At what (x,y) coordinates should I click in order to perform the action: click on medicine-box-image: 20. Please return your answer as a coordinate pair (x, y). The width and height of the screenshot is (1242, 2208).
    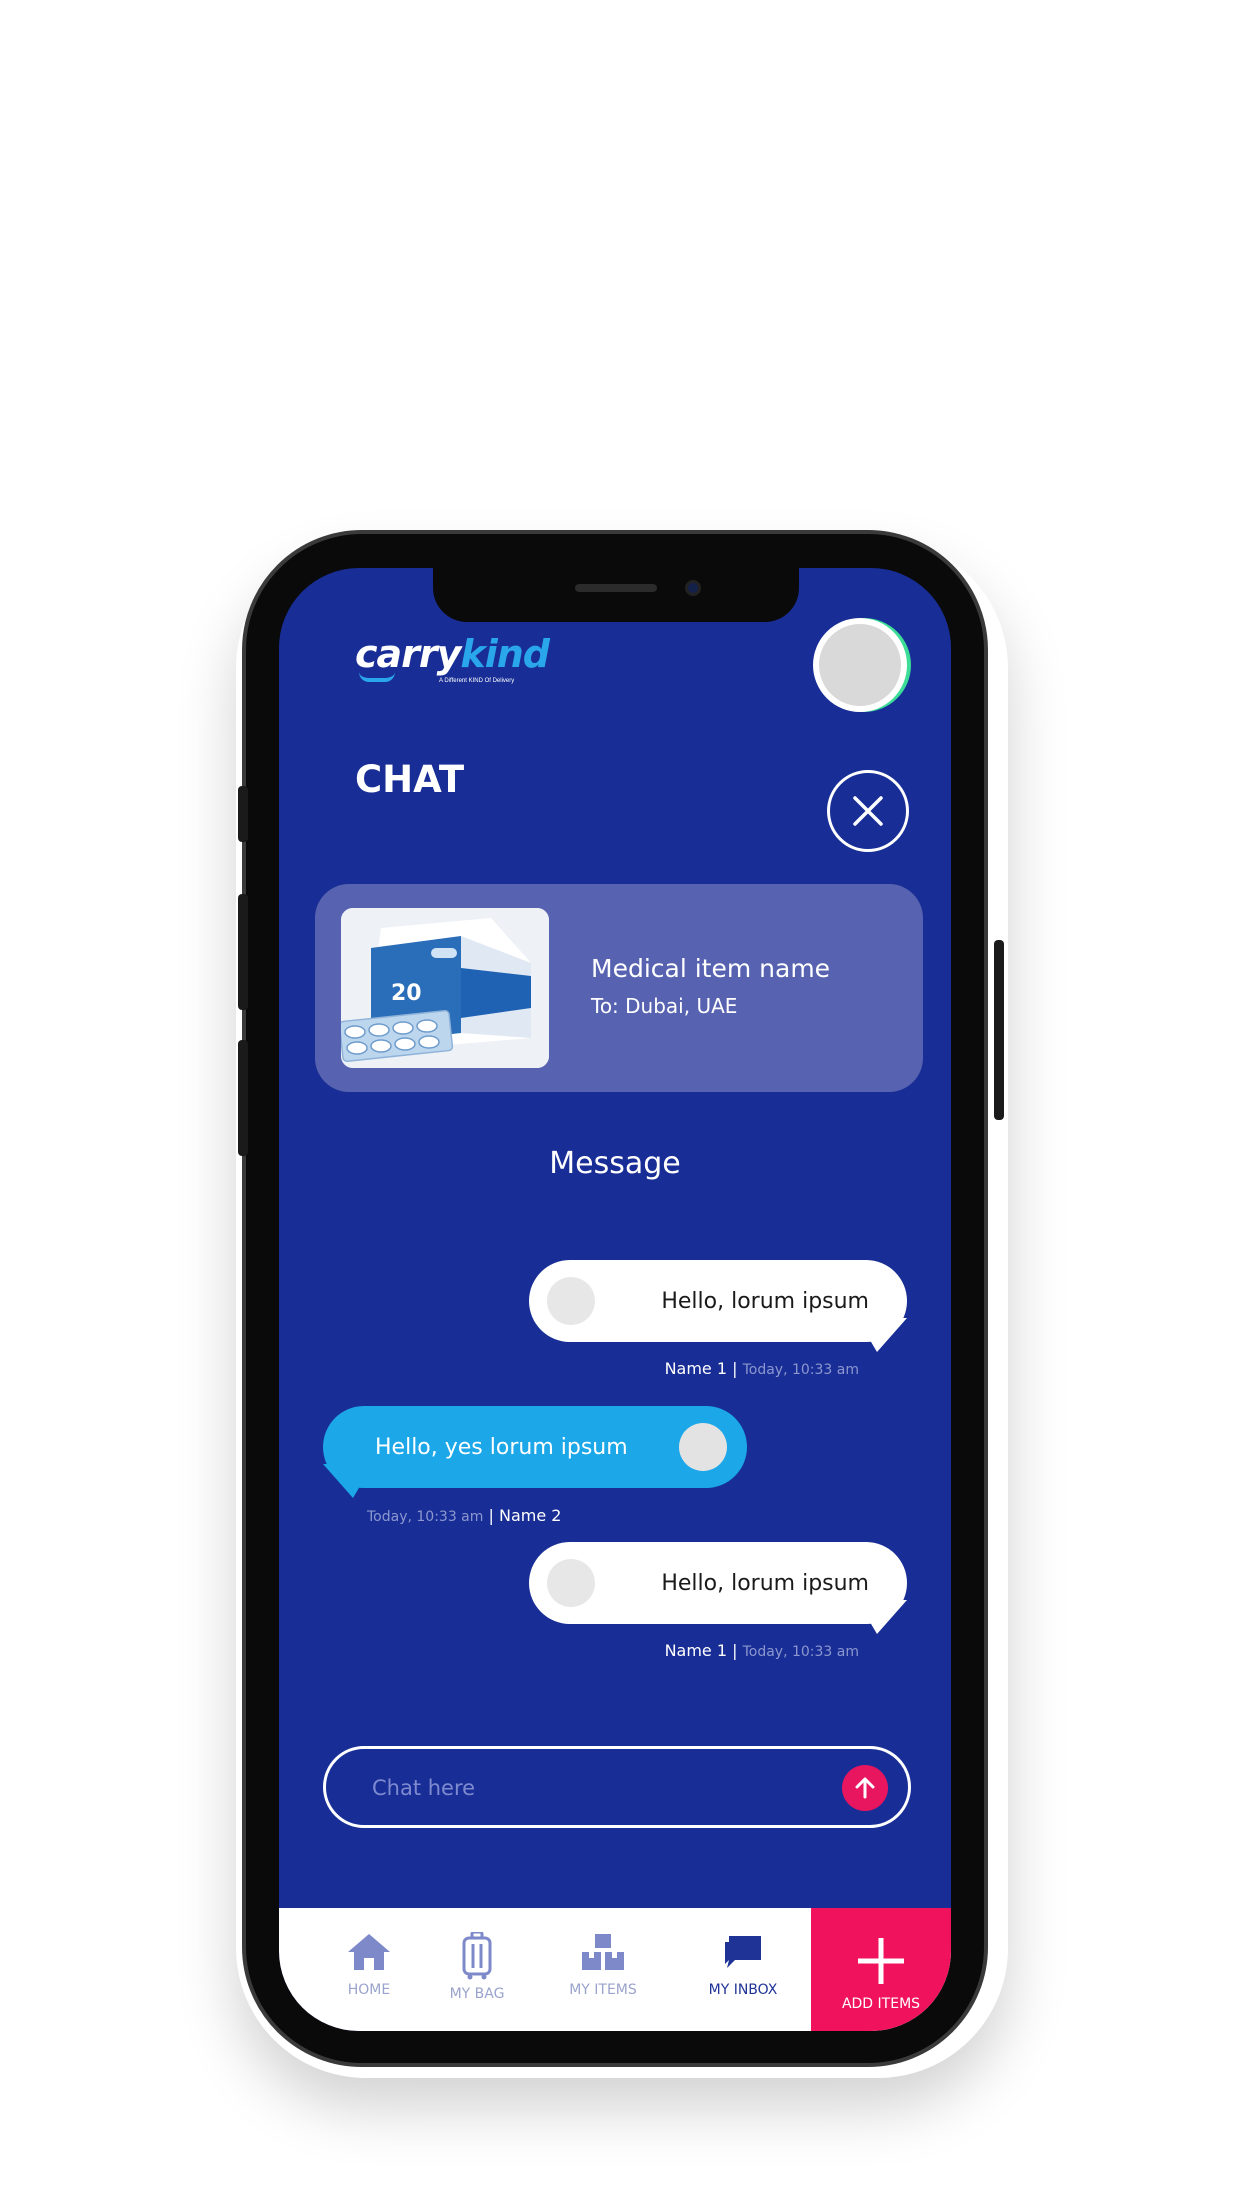
    Looking at the image, I should click on (445, 988).